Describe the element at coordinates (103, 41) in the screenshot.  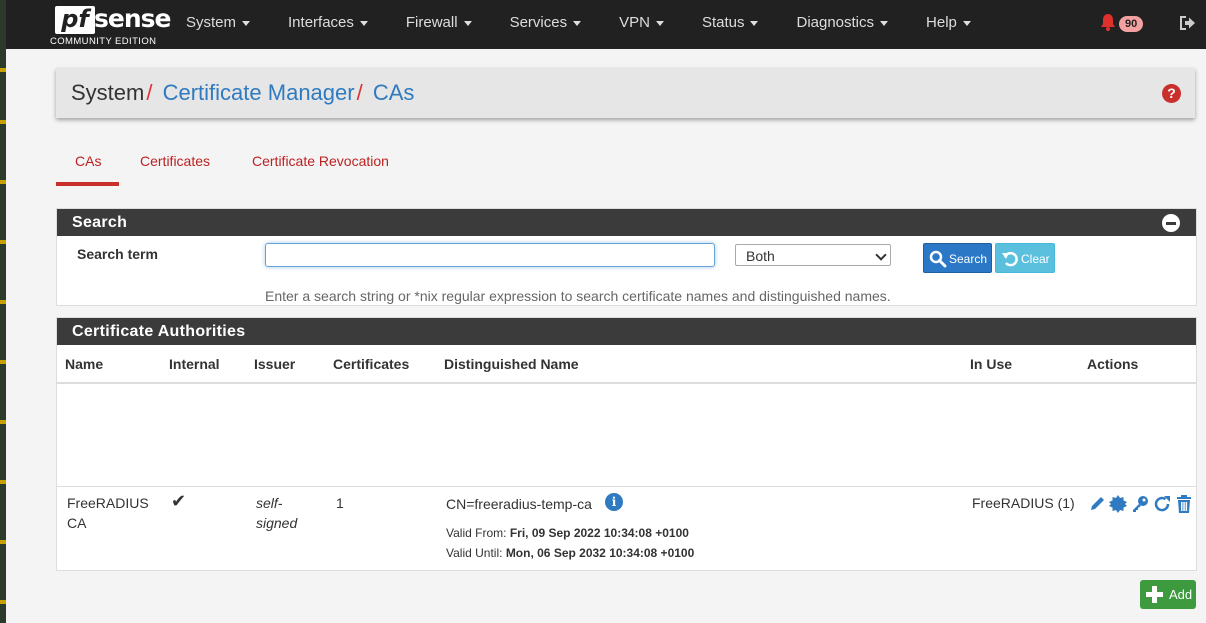
I see `logo-edition: COMMUNITY EDITION` at that location.